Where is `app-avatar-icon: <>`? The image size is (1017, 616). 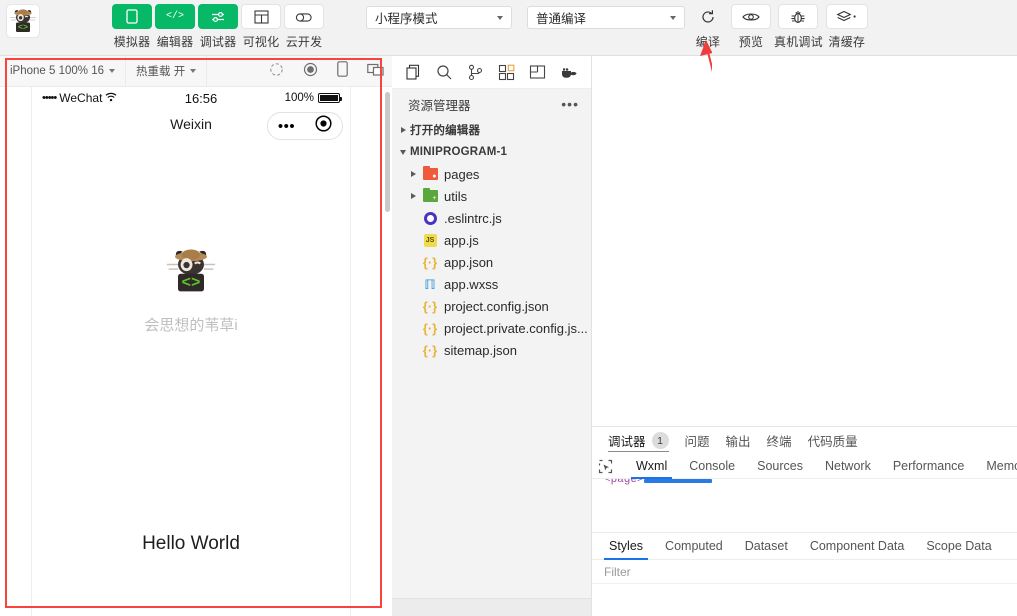 app-avatar-icon: <> is located at coordinates (23, 21).